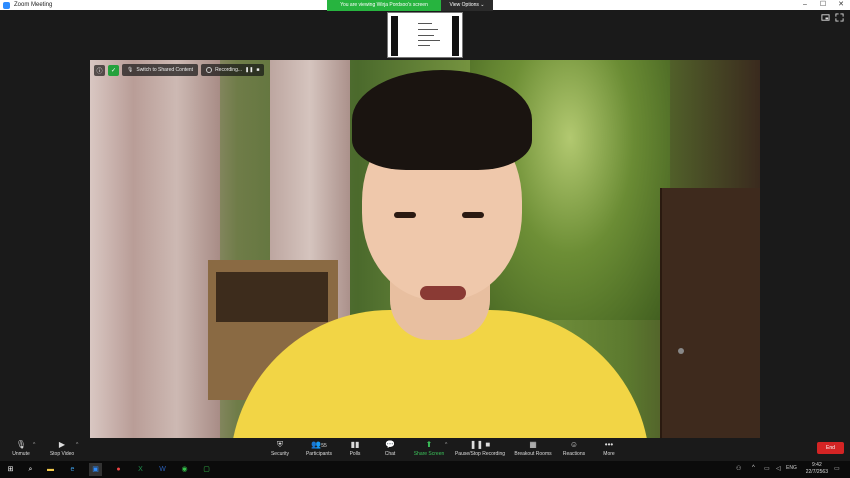 Image resolution: width=850 pixels, height=478 pixels. What do you see at coordinates (280, 454) in the screenshot?
I see `security-label: Security` at bounding box center [280, 454].